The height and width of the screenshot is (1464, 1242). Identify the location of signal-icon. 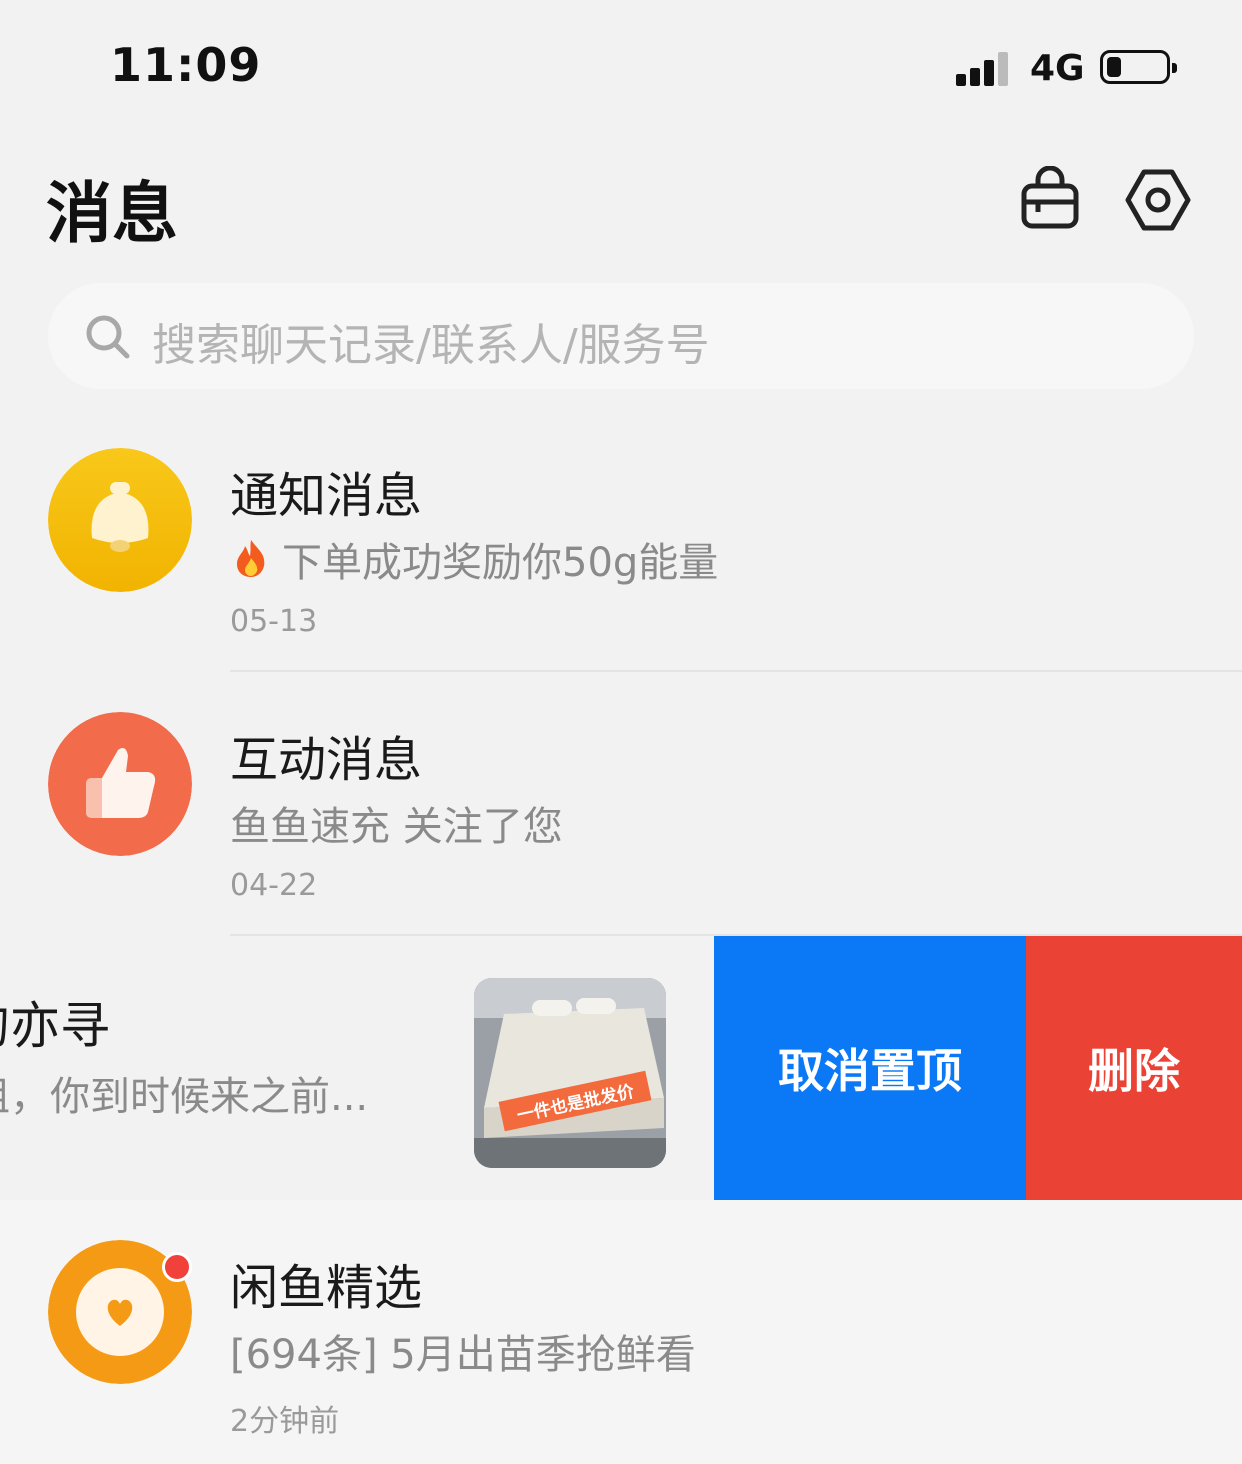
(984, 68).